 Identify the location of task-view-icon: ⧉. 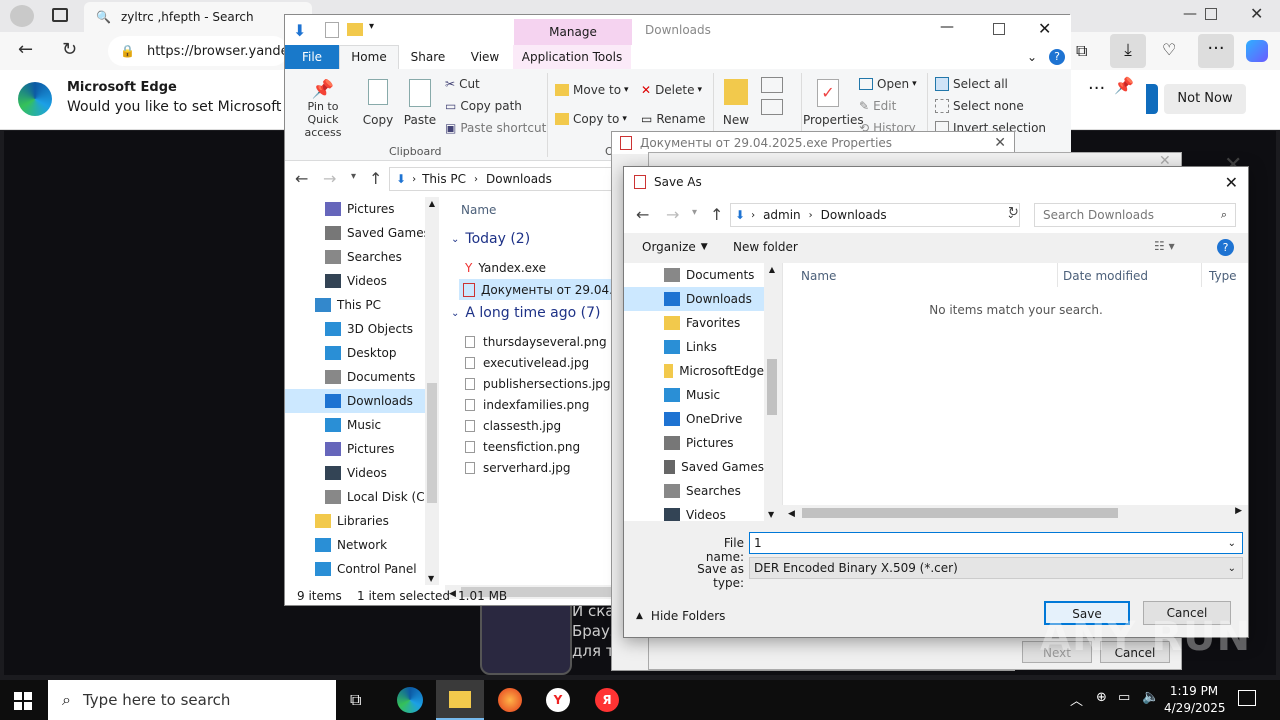
(355, 700).